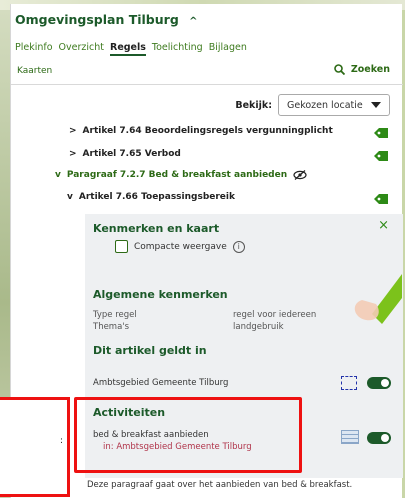 The width and height of the screenshot is (405, 498). I want to click on tree-item-artikel-7-66: v Artikel 7.66 Toepassingsbereik, so click(151, 197).